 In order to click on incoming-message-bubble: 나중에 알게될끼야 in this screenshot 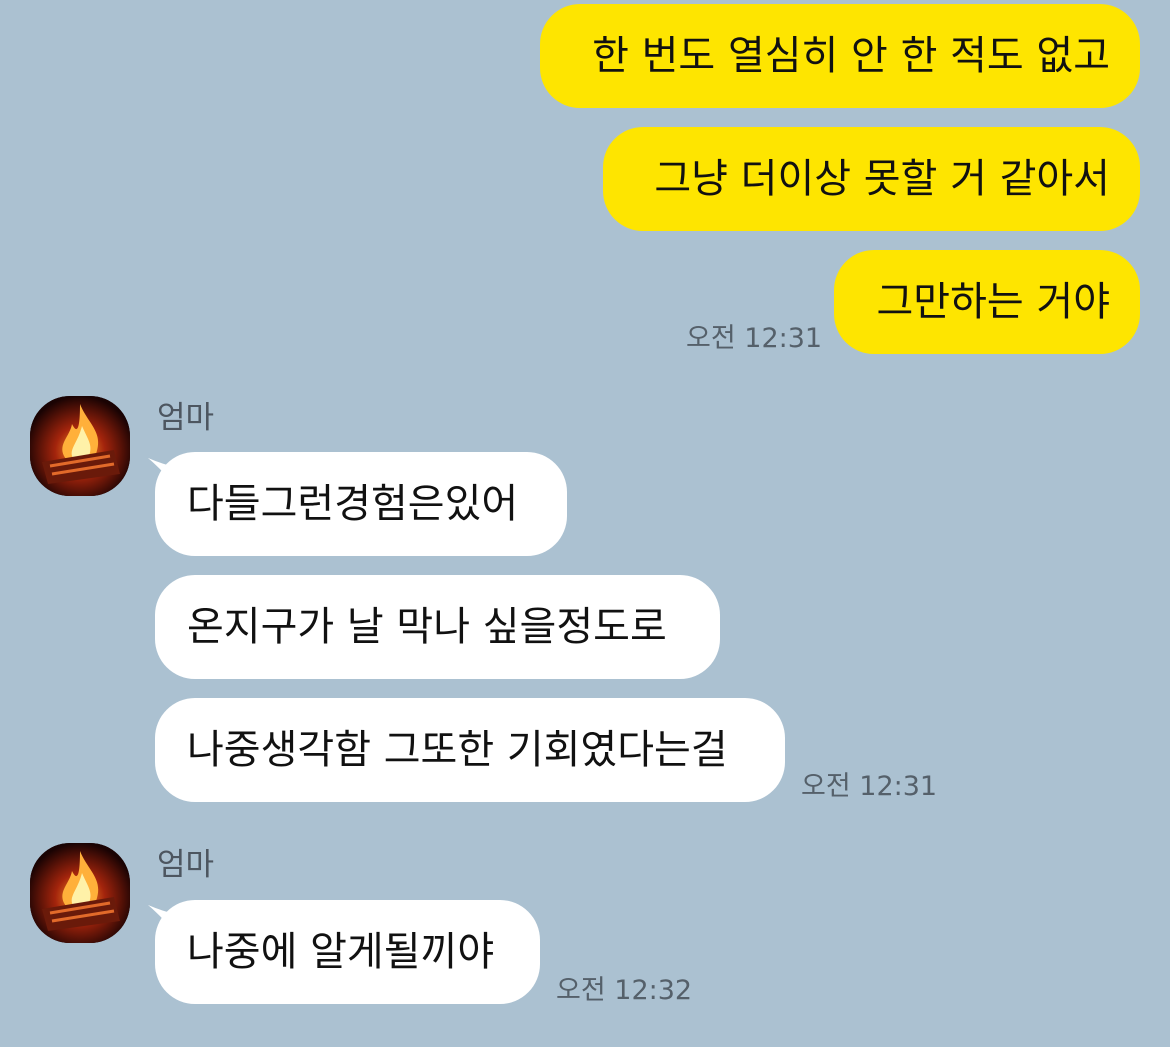, I will do `click(347, 952)`.